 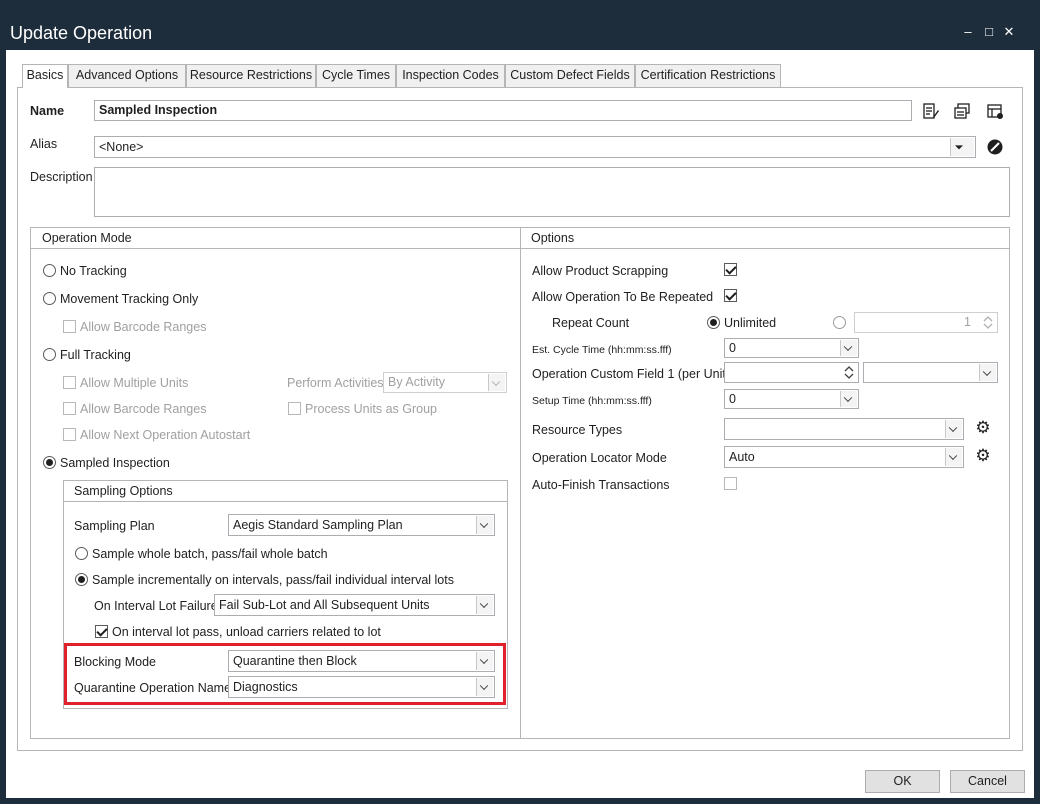 What do you see at coordinates (968, 32) in the screenshot?
I see `minimize-icon: –` at bounding box center [968, 32].